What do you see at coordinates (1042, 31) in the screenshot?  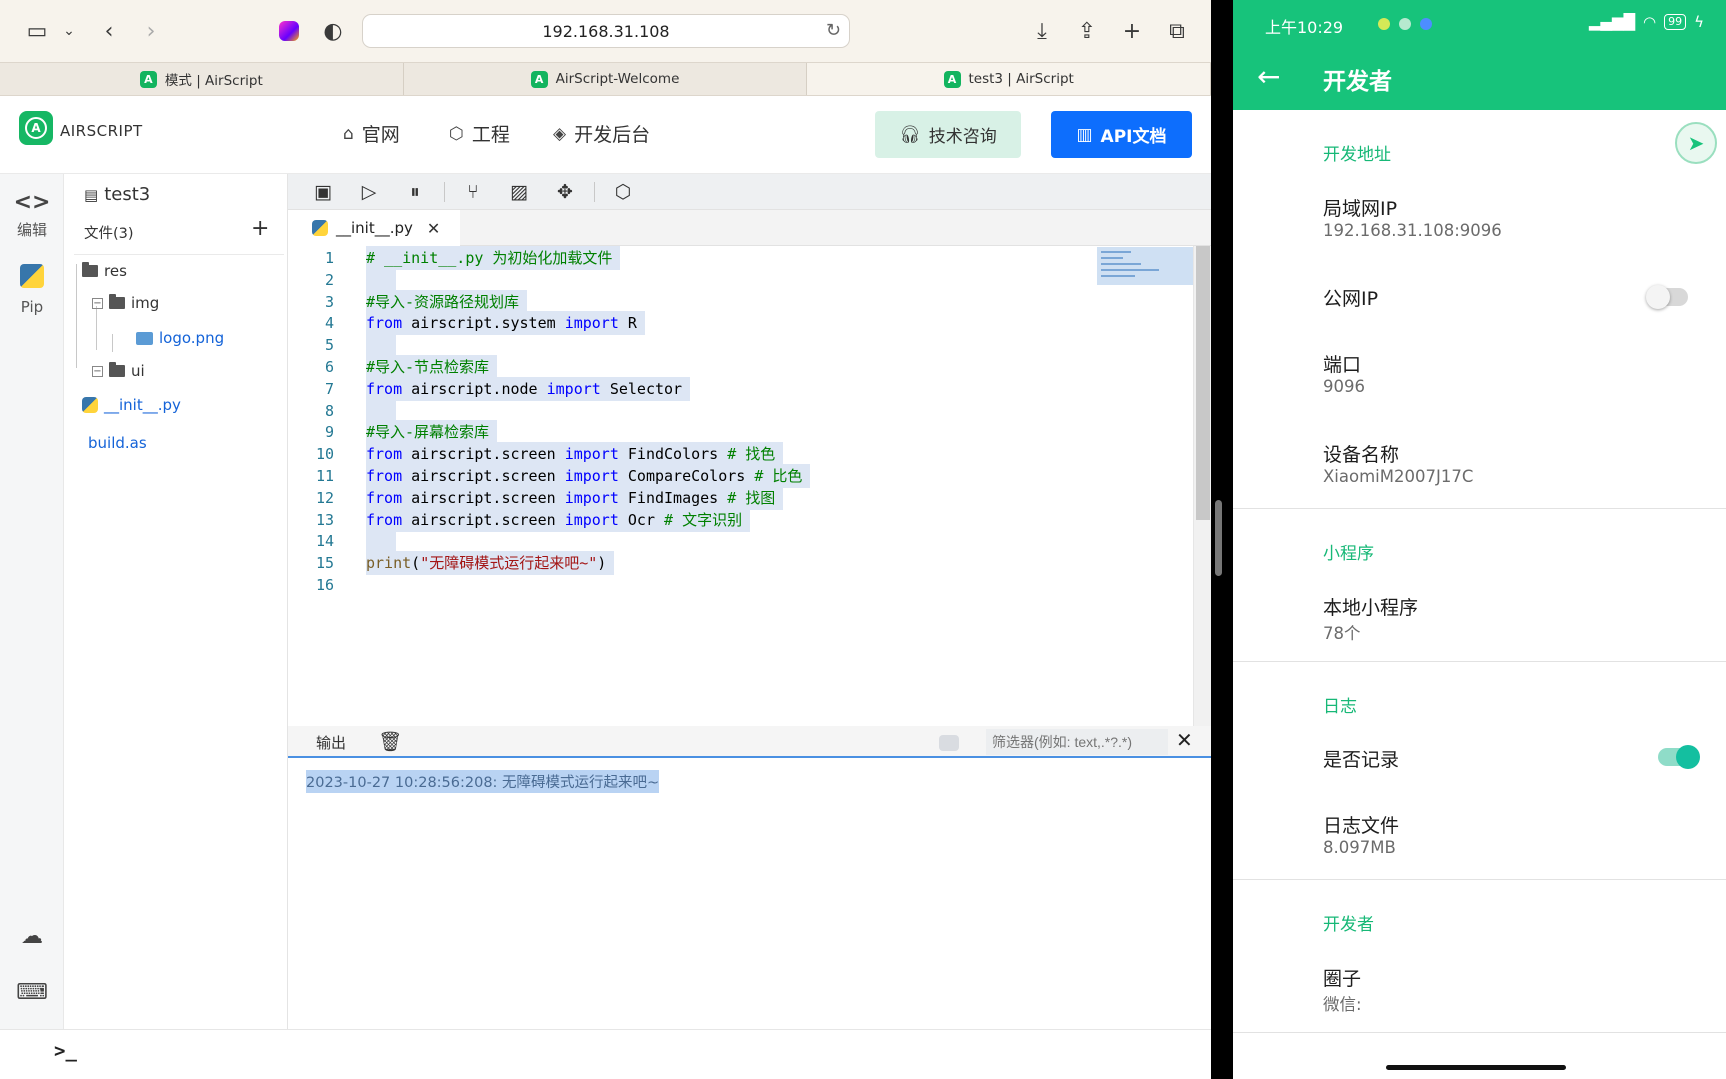 I see `download-icon: ⤓` at bounding box center [1042, 31].